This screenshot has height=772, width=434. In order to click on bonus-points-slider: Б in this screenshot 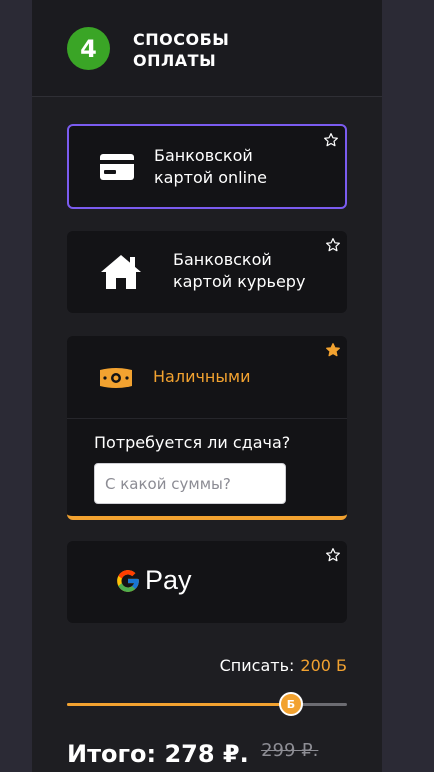, I will do `click(207, 704)`.